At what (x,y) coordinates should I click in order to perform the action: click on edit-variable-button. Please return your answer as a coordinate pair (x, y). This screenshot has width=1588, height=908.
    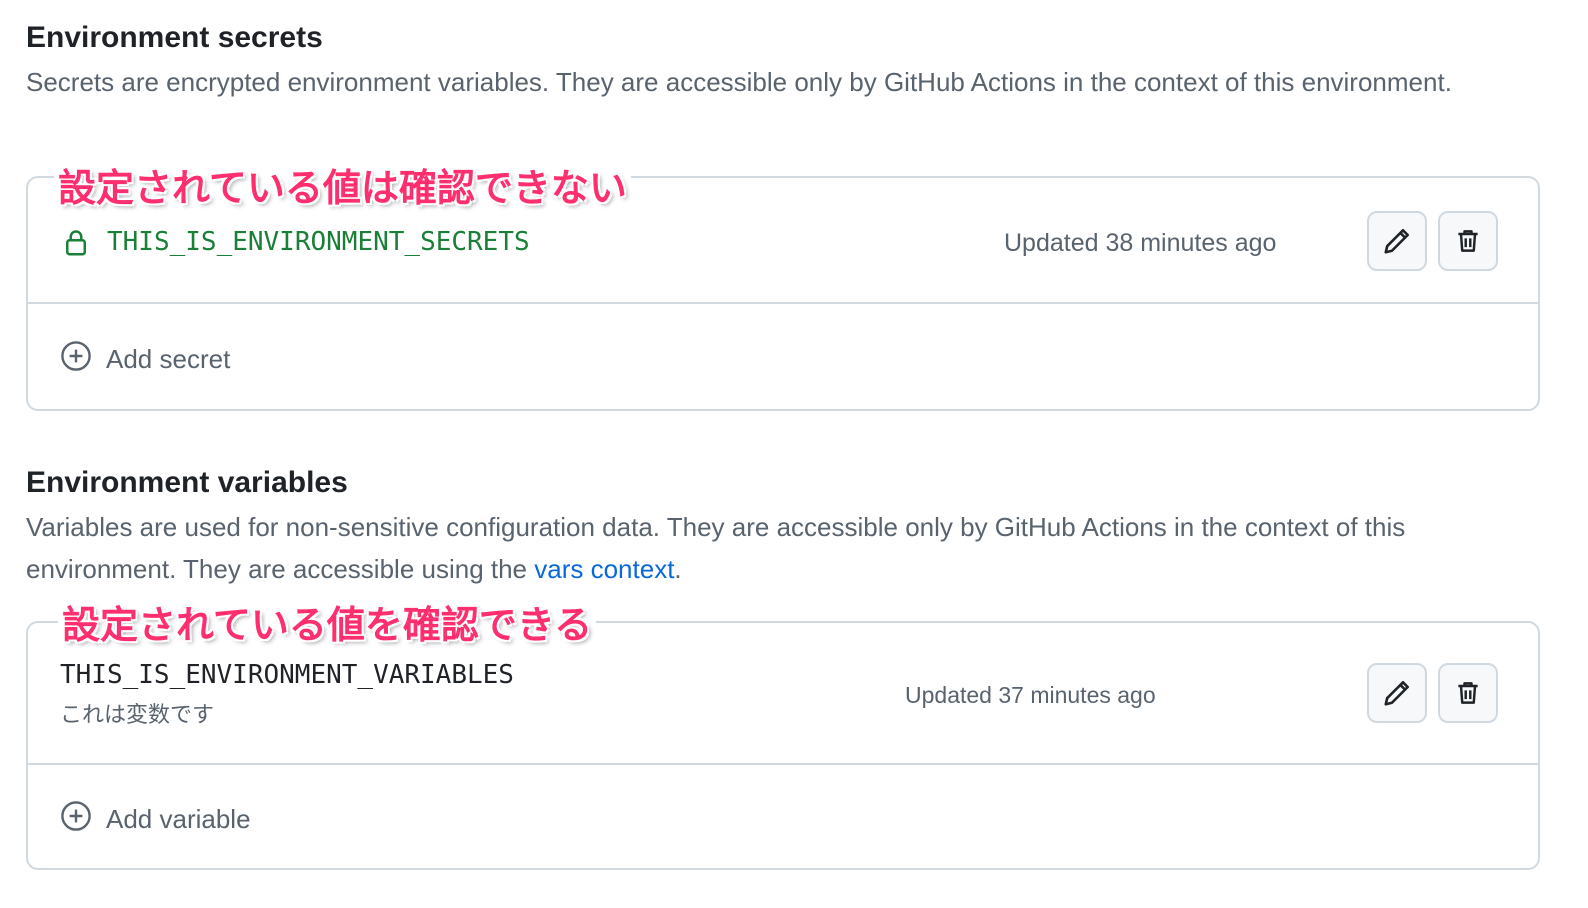
    Looking at the image, I should click on (1397, 693).